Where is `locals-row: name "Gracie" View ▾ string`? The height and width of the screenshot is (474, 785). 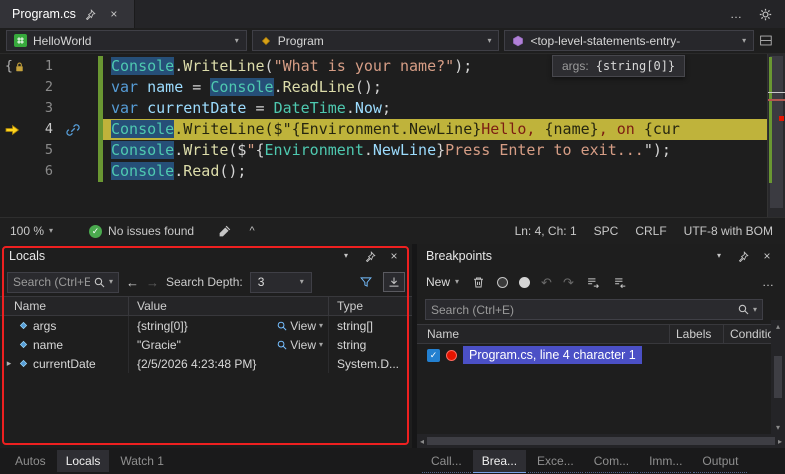 locals-row: name "Gracie" View ▾ string is located at coordinates (206, 344).